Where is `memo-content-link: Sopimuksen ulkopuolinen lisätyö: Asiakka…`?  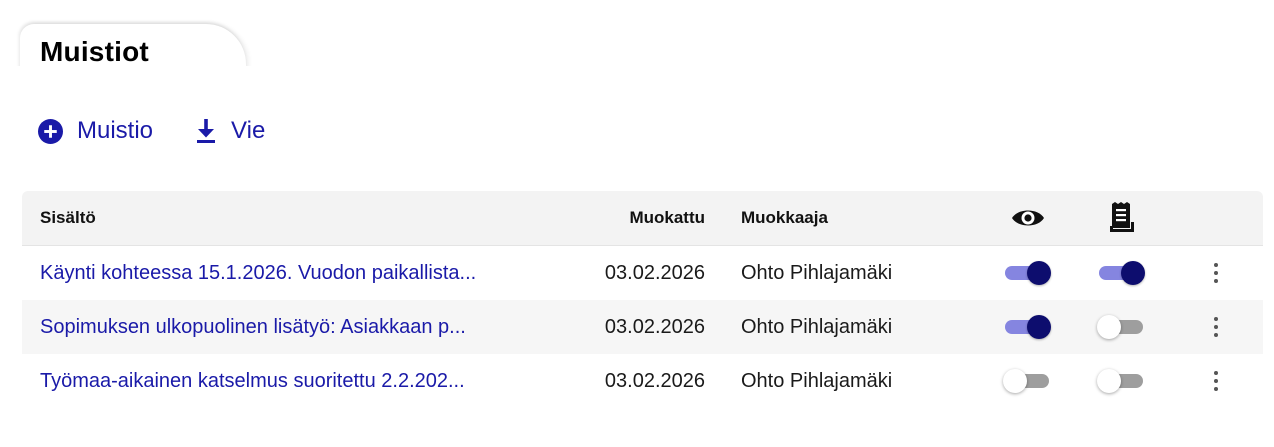
memo-content-link: Sopimuksen ulkopuolinen lisätyö: Asiakka… is located at coordinates (253, 327).